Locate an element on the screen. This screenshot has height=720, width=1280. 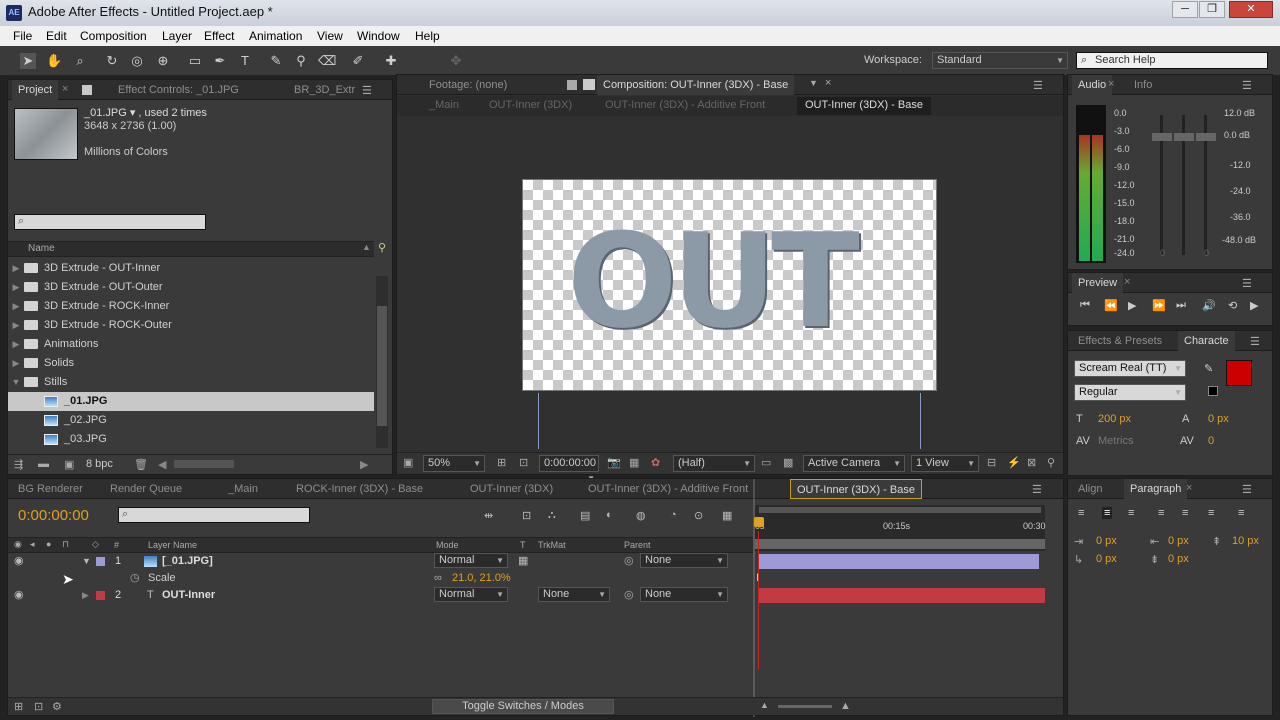
tab-render-queue: Render Queue is located at coordinates (146, 489).